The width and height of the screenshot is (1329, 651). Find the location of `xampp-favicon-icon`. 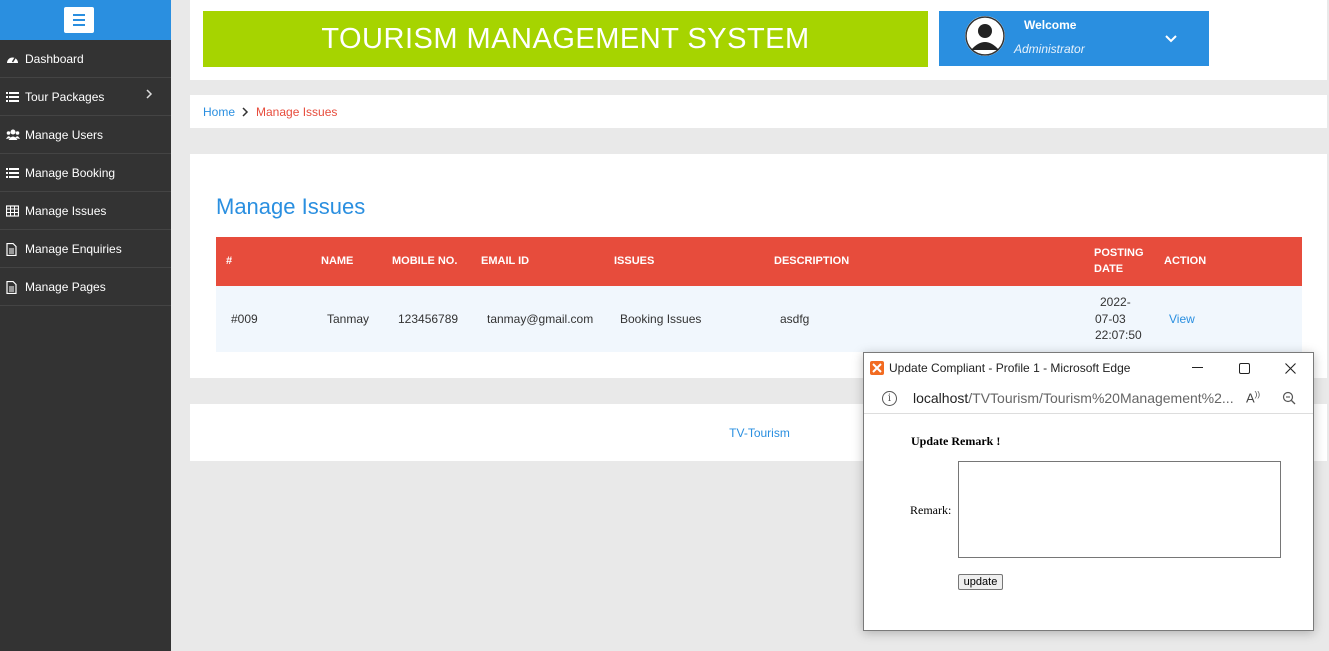

xampp-favicon-icon is located at coordinates (877, 368).